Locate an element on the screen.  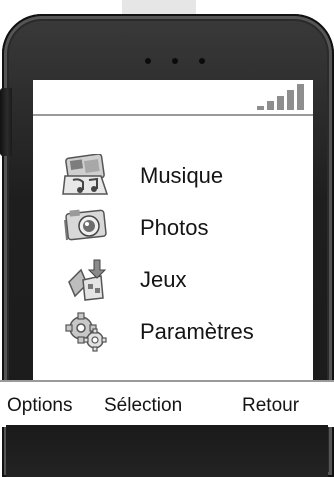
menu-item-label: Photos is located at coordinates (174, 227).